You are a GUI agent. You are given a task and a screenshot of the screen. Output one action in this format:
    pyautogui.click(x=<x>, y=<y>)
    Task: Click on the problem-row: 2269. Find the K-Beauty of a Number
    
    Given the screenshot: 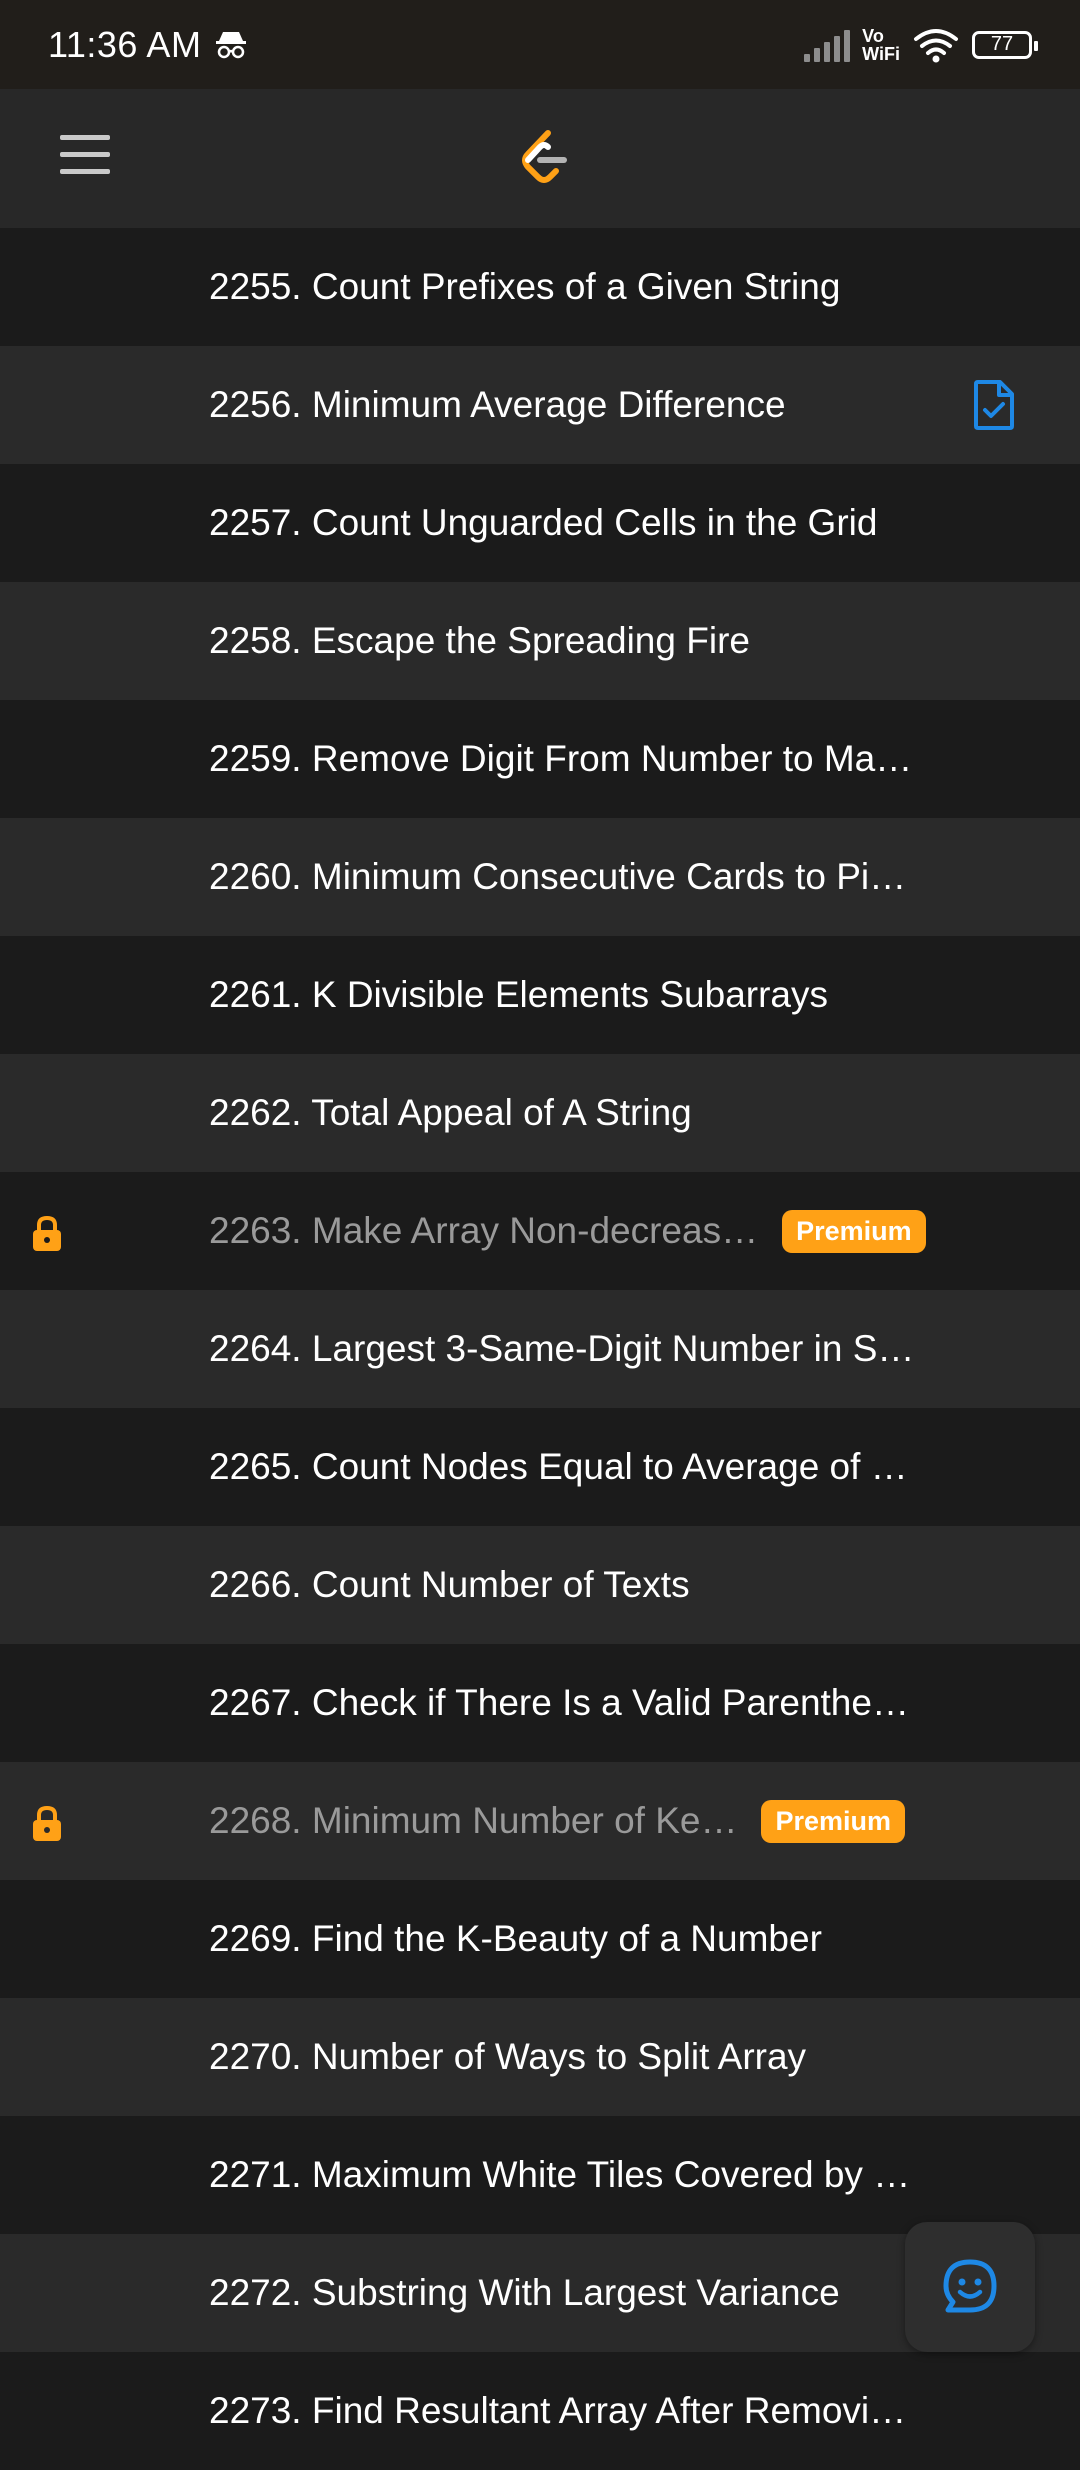 What is the action you would take?
    pyautogui.click(x=540, y=1939)
    